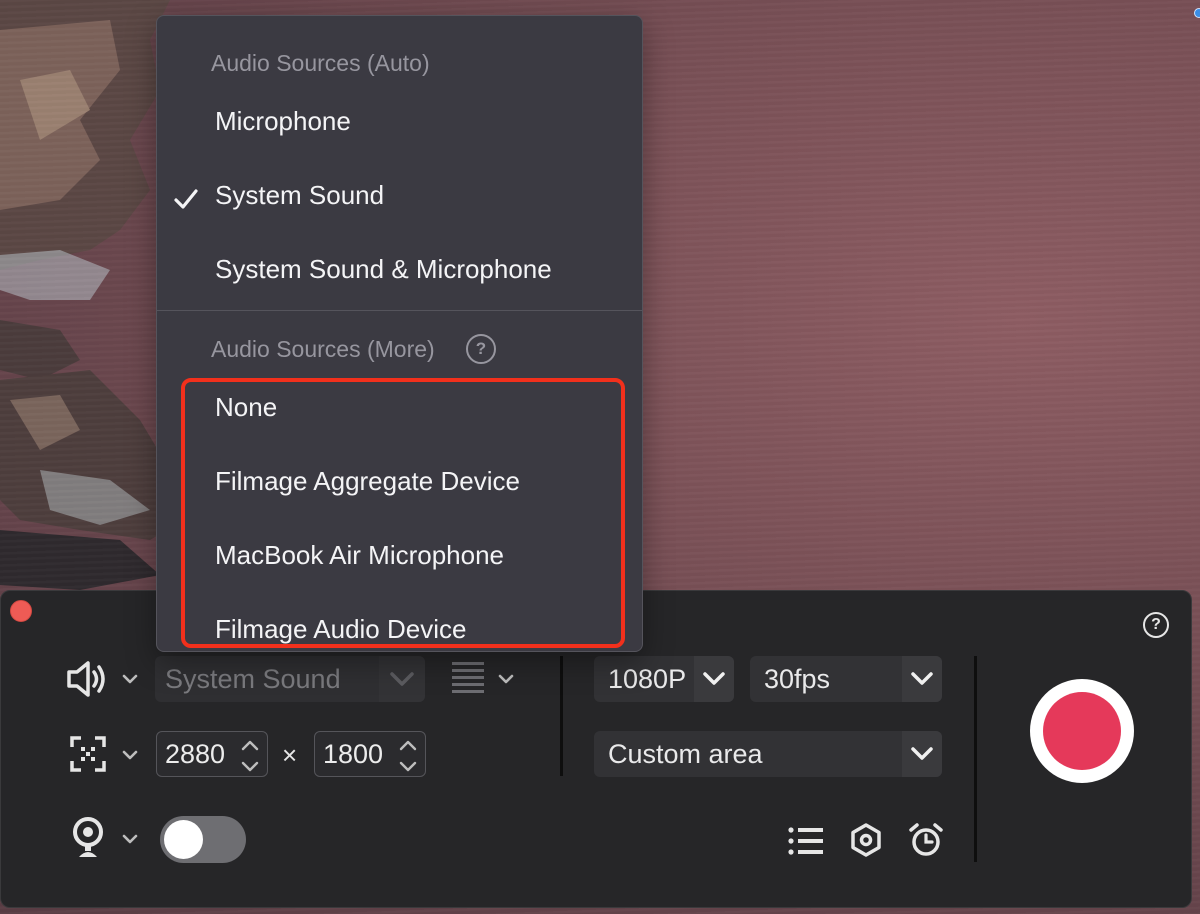 This screenshot has height=914, width=1200. What do you see at coordinates (183, 839) in the screenshot?
I see `toggle-knob` at bounding box center [183, 839].